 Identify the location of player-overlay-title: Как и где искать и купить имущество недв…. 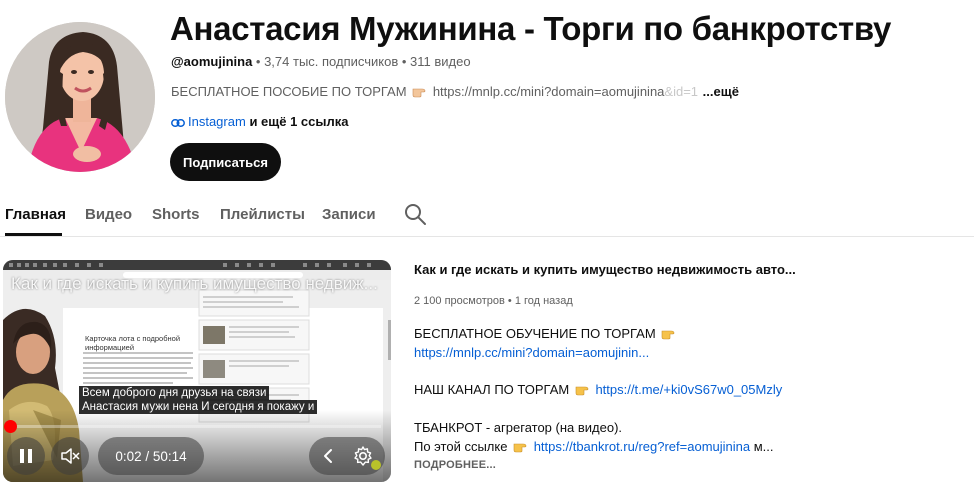
(194, 283).